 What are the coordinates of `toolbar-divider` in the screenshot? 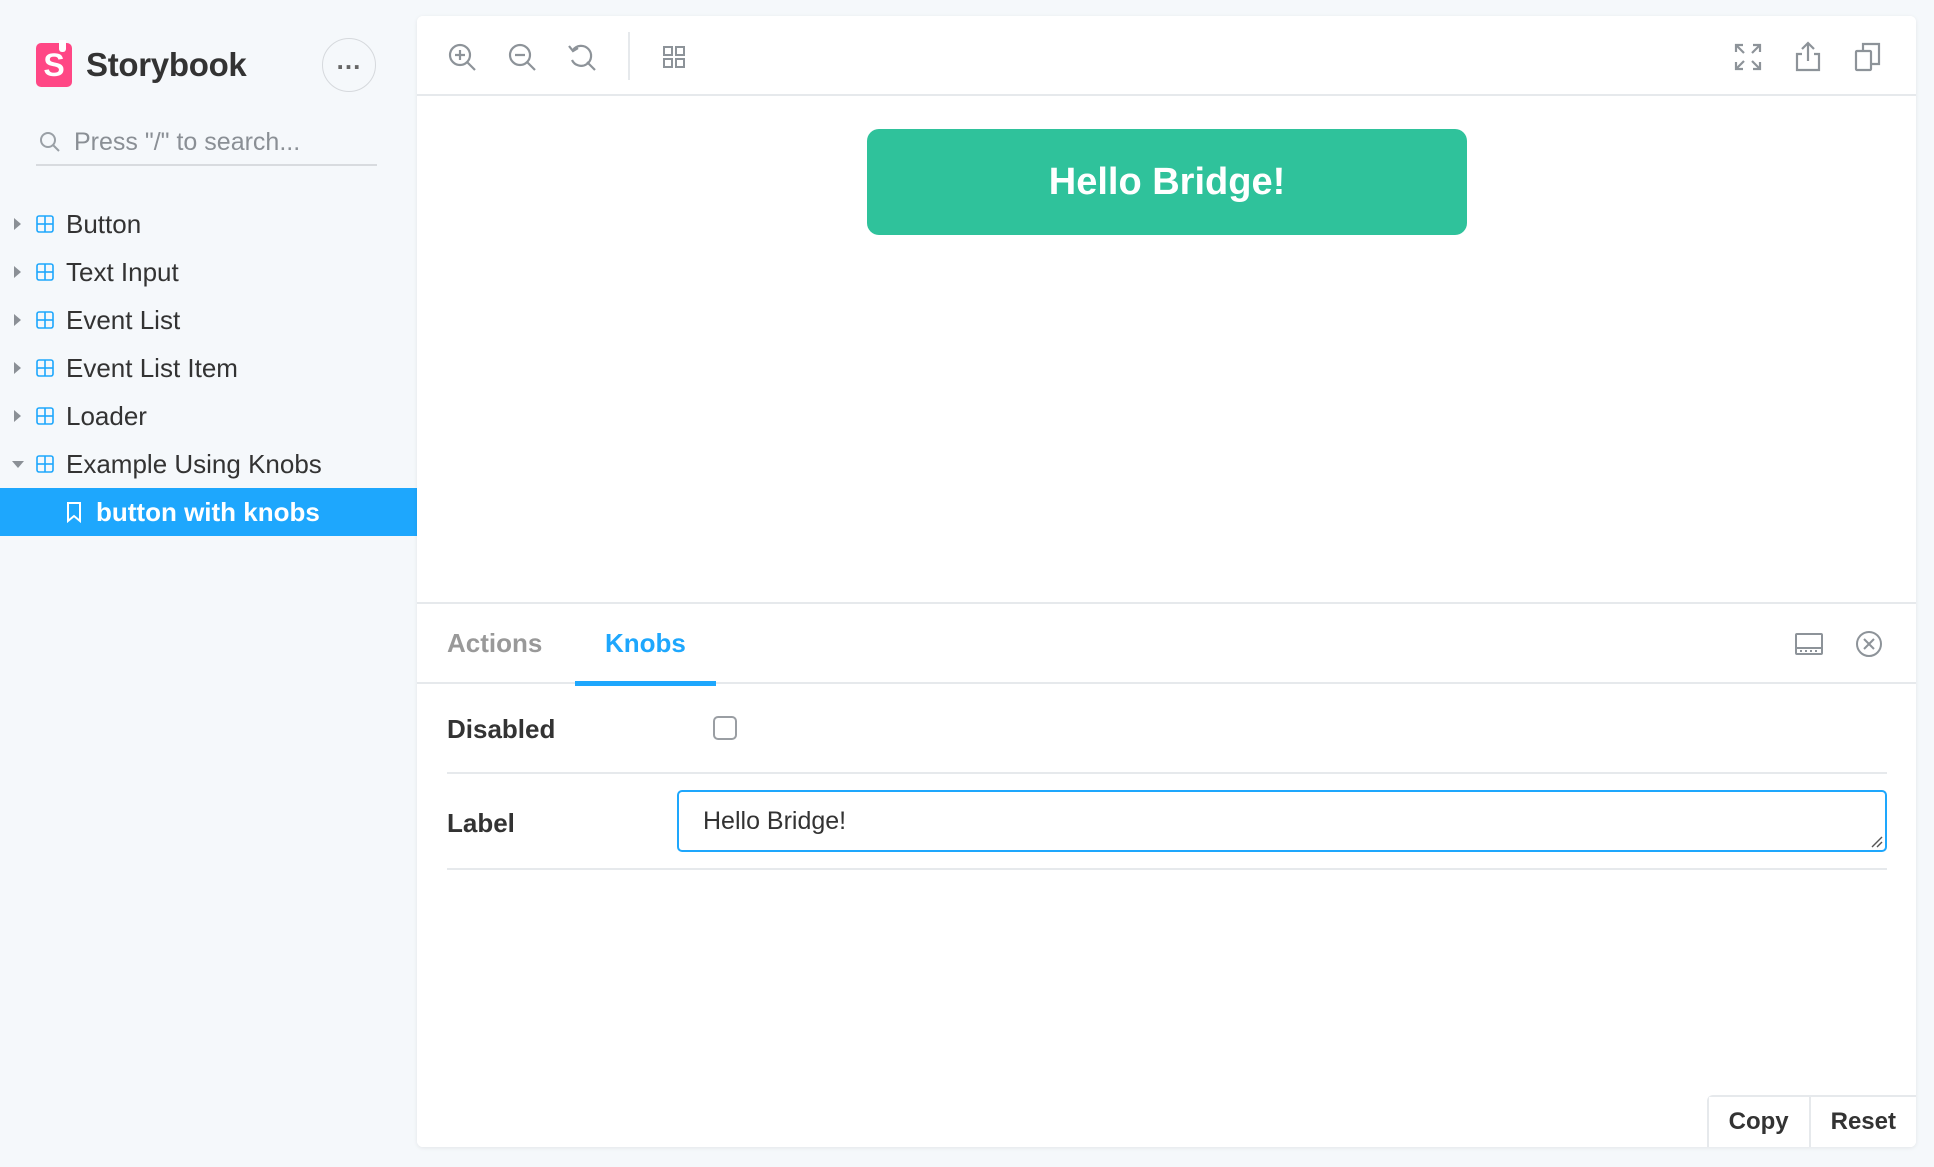 It's located at (629, 56).